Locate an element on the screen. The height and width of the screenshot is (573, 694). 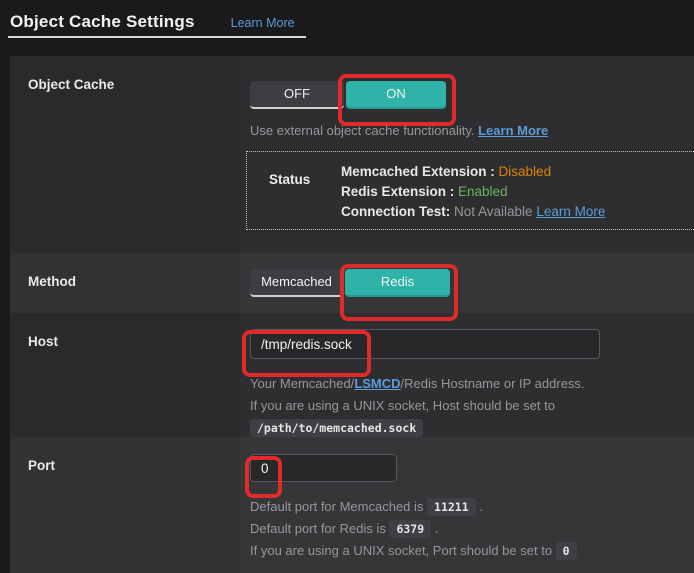
object-cache-label: Object Cache is located at coordinates (125, 154).